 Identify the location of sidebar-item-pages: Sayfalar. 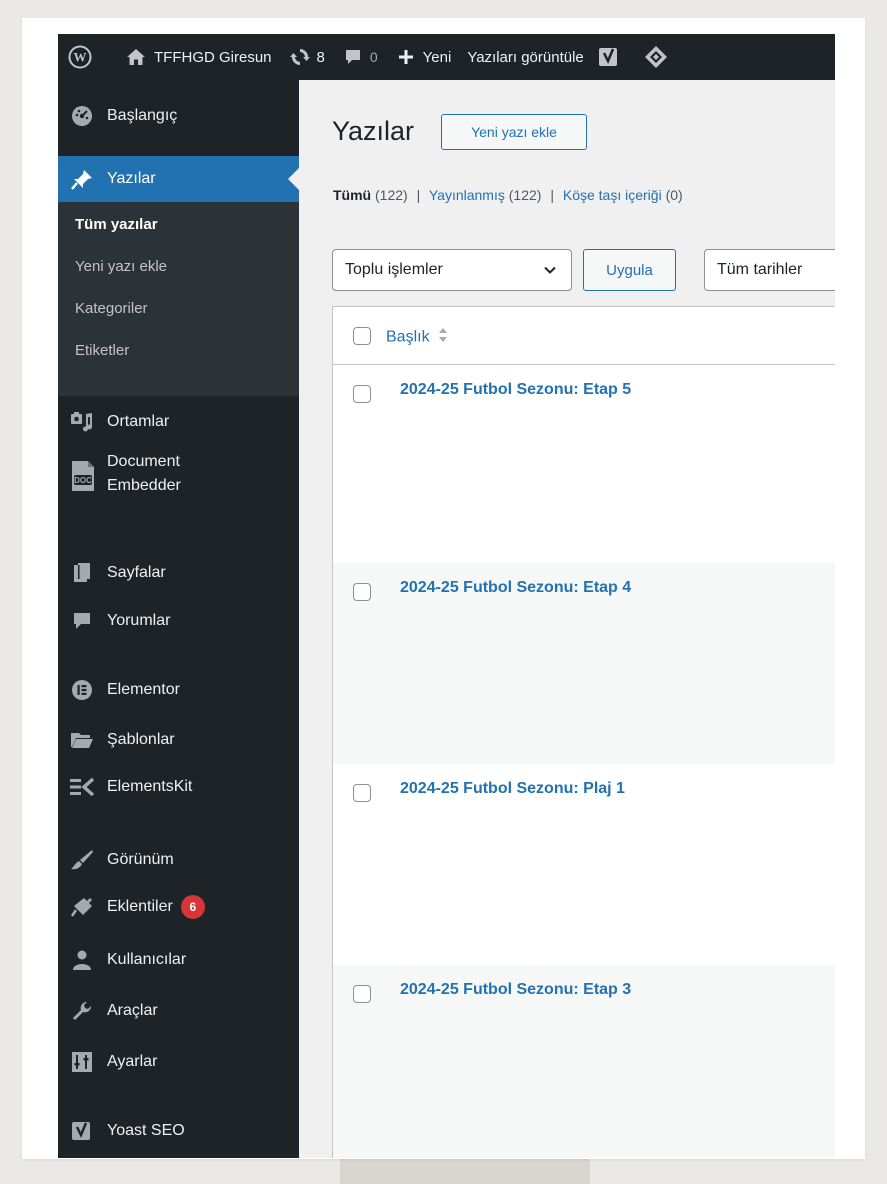
(178, 573).